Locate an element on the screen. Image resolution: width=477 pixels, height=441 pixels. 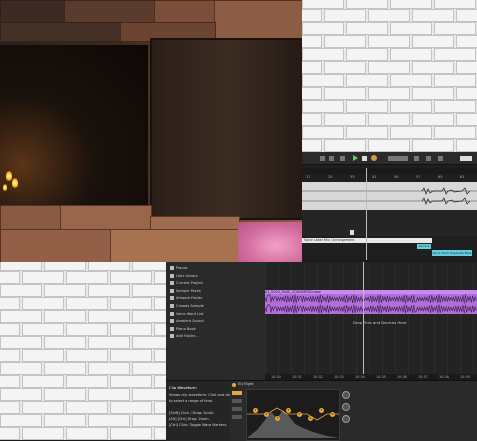
cpu-meter is located at coordinates (466, 158).